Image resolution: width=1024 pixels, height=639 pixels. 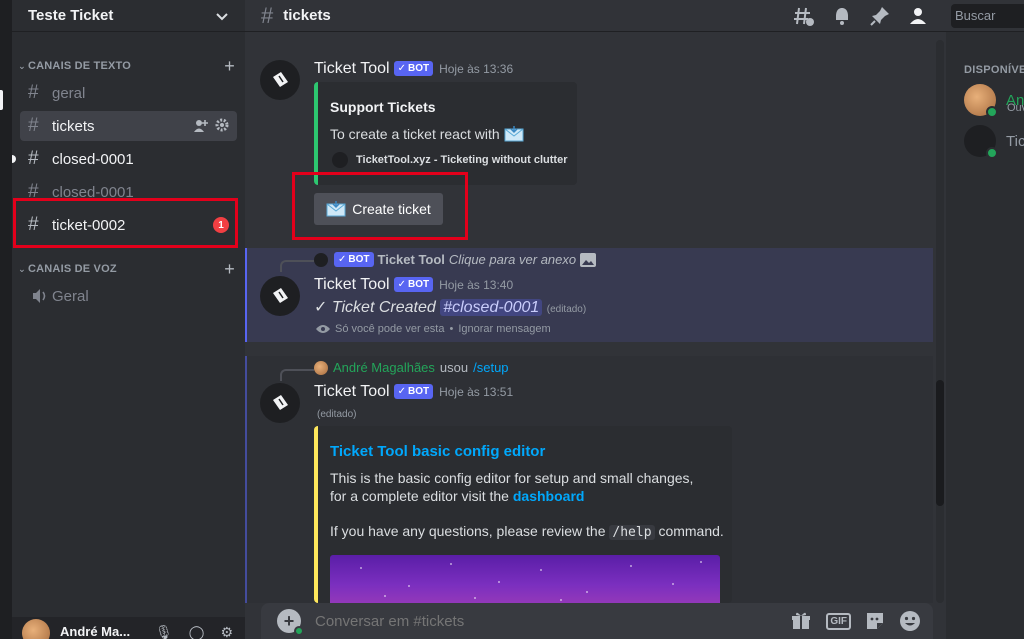 I want to click on command-reference: André Magalhães usou /setup, so click(x=411, y=367).